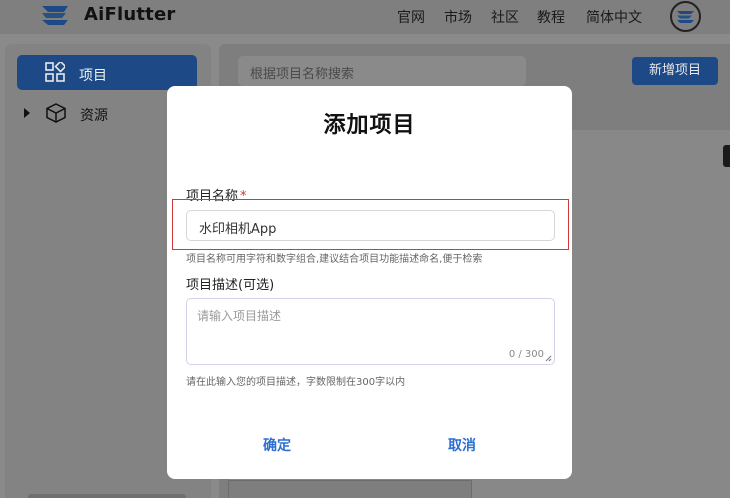 The width and height of the screenshot is (730, 498). I want to click on sidebar-item-resources: 资源, so click(94, 115).